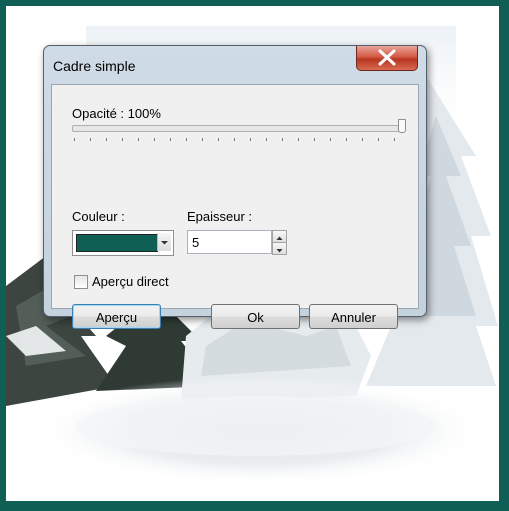 This screenshot has width=509, height=511. Describe the element at coordinates (279, 248) in the screenshot. I see `spin-down-button` at that location.